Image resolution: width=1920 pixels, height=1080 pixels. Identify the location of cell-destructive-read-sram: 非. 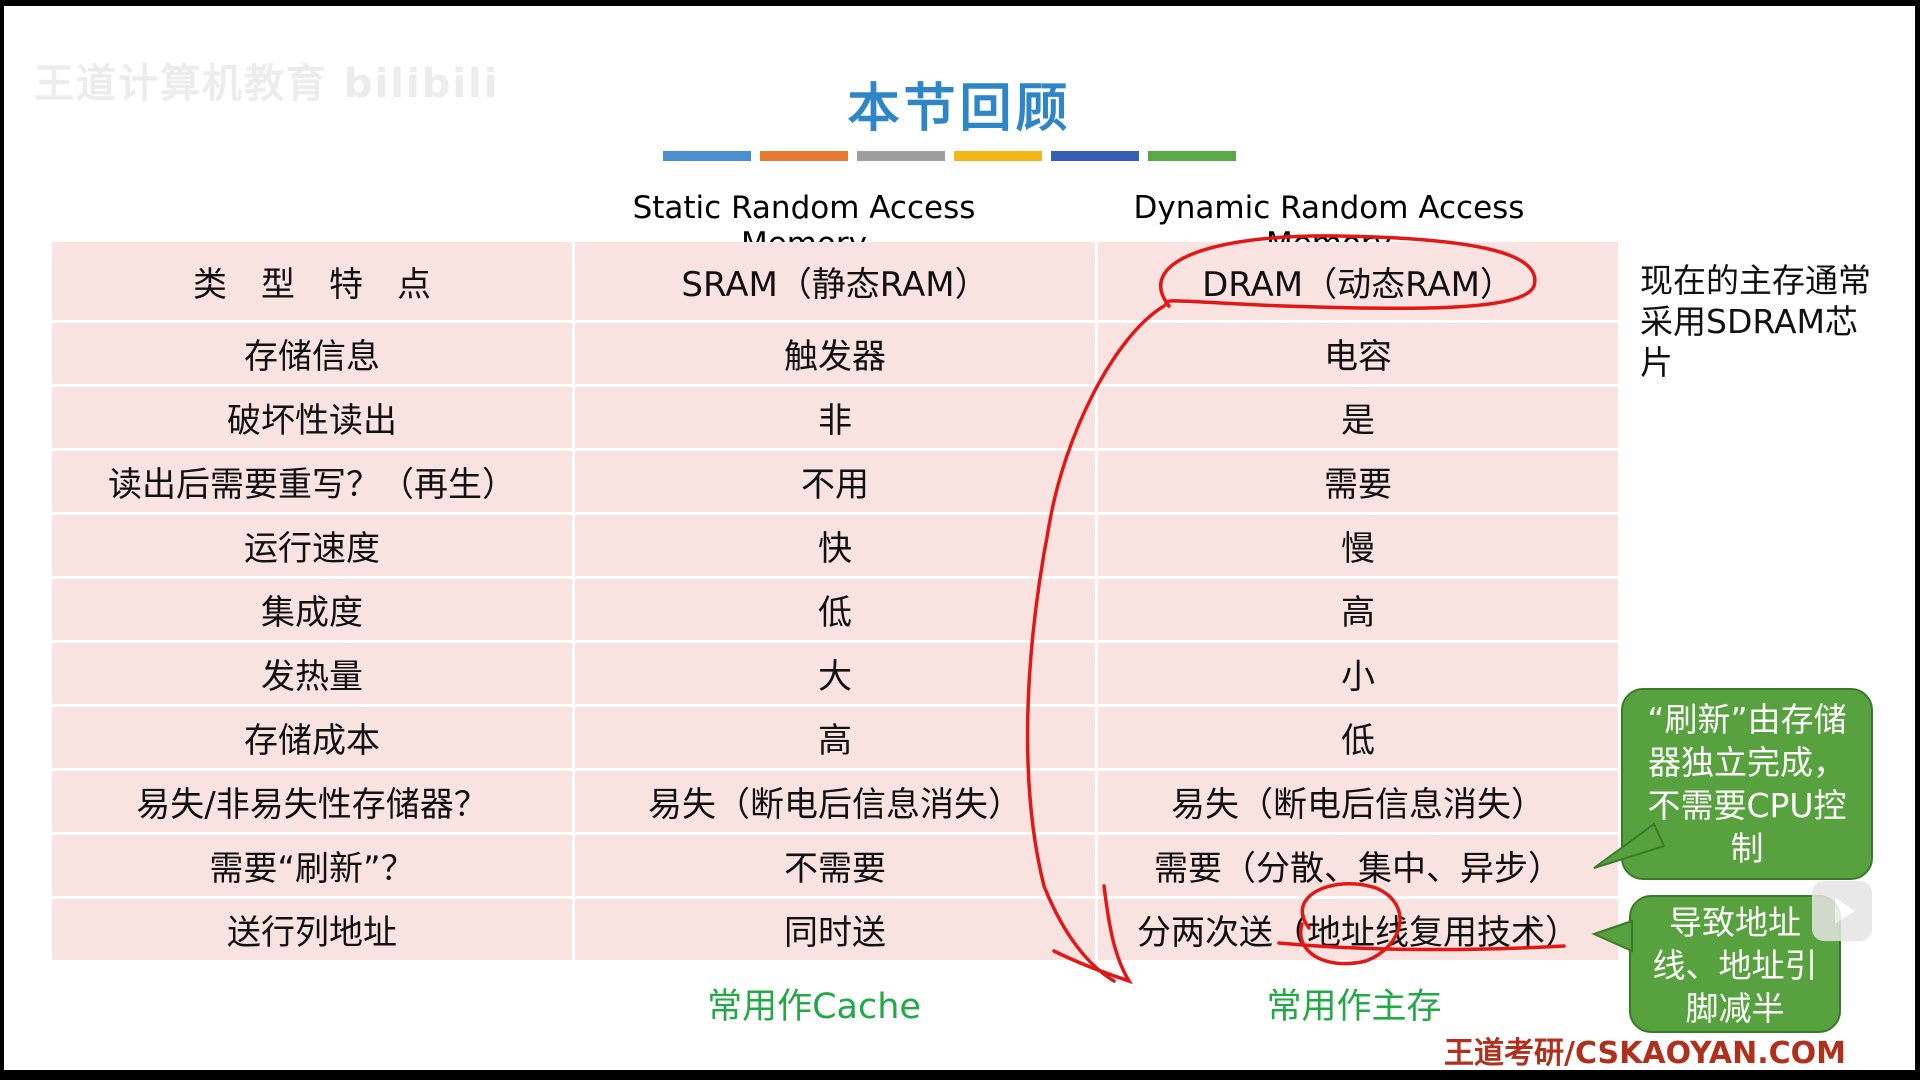
(835, 417).